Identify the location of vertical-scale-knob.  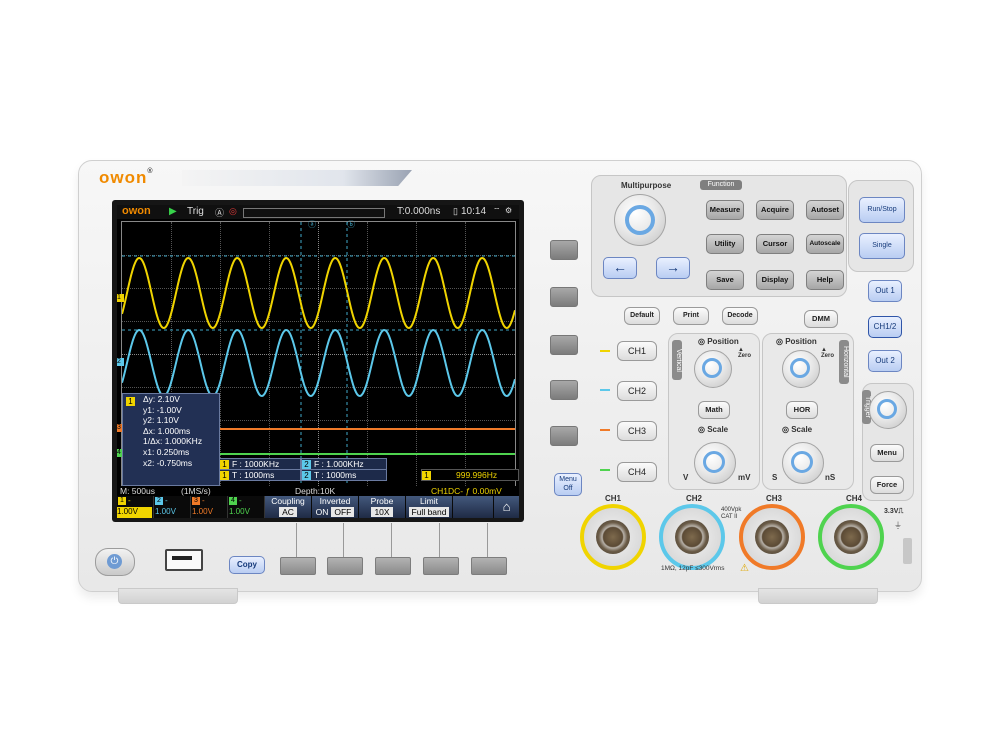
(715, 463).